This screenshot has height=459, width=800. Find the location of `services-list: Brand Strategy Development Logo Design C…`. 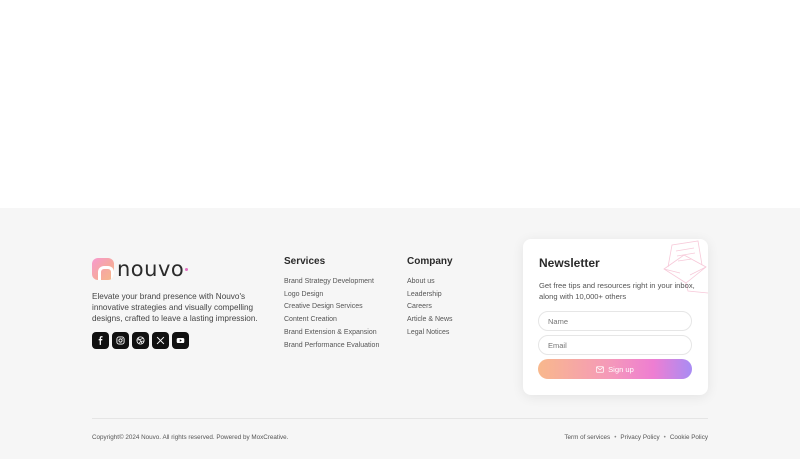

services-list: Brand Strategy Development Logo Design C… is located at coordinates (331, 314).